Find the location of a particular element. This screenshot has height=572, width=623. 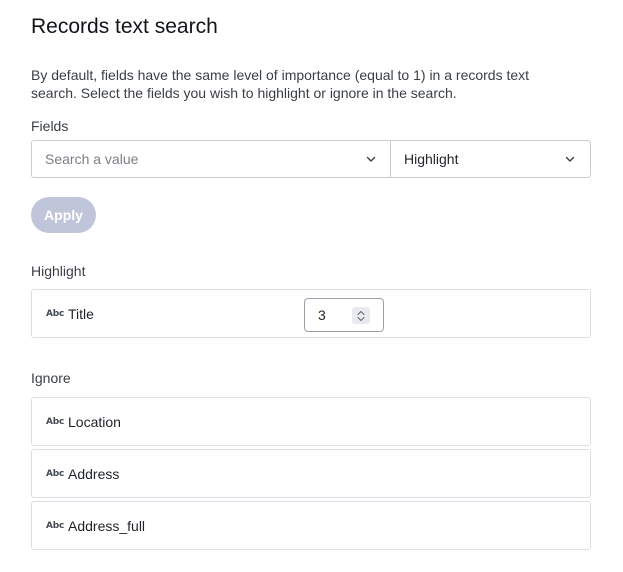

mode-value: Highlight is located at coordinates (431, 159).